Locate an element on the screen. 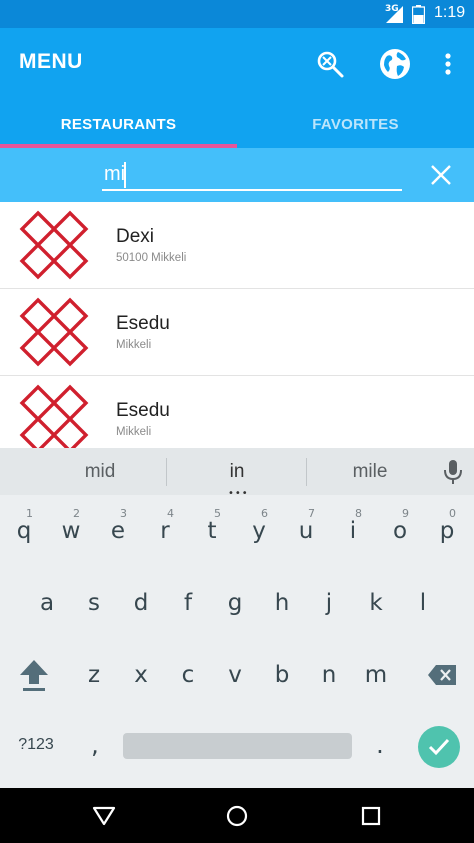 Image resolution: width=474 pixels, height=843 pixels. recents-button is located at coordinates (371, 816).